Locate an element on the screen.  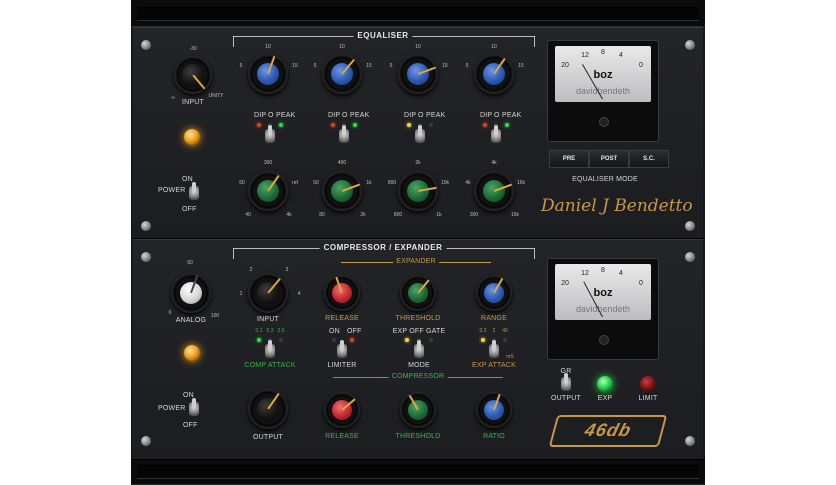
band4-gain-tick-r: 15 is located at coordinates (521, 66).